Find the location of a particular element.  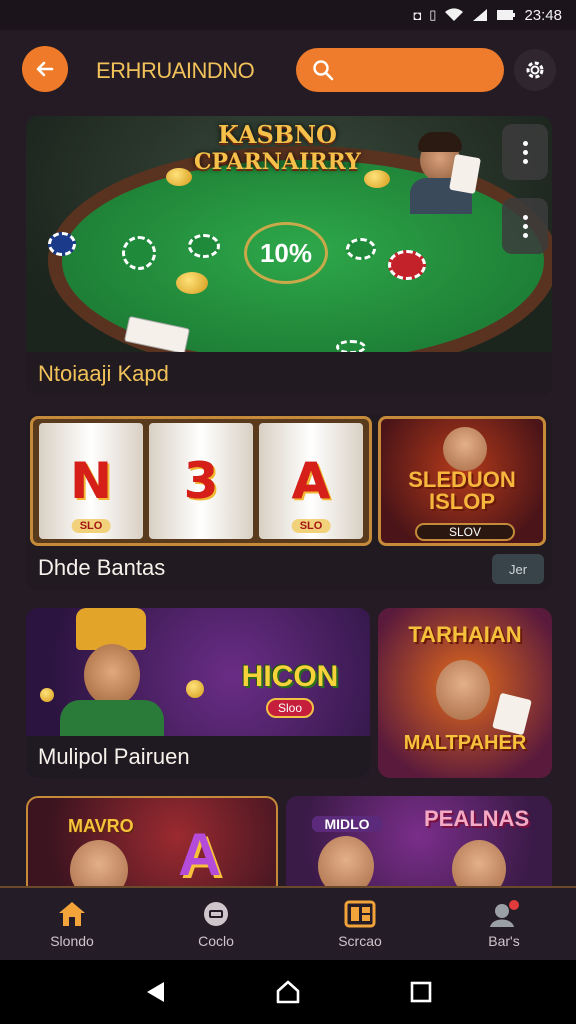

settings-button is located at coordinates (535, 70).